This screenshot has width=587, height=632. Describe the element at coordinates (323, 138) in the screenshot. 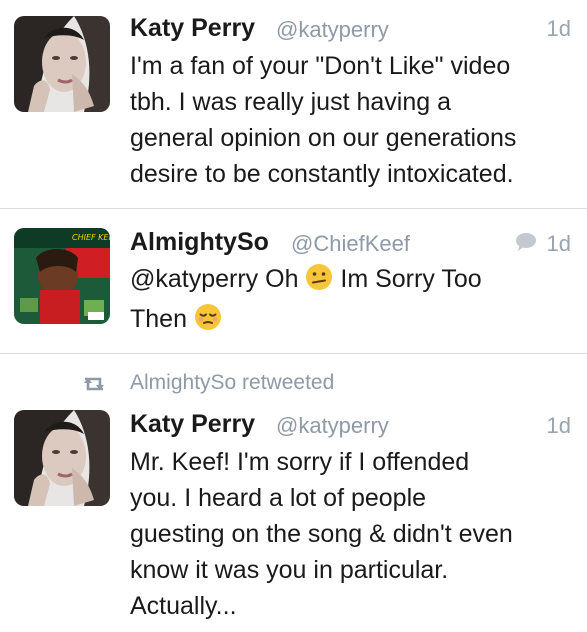

I see `tweet-text-line: general opinion on our generations` at that location.